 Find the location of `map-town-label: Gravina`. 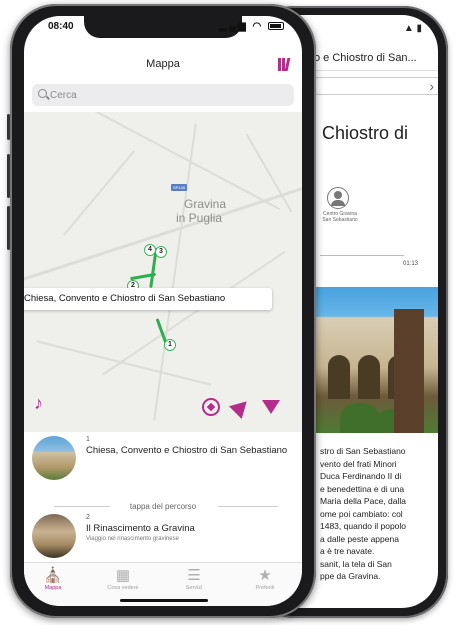

map-town-label: Gravina is located at coordinates (205, 204).